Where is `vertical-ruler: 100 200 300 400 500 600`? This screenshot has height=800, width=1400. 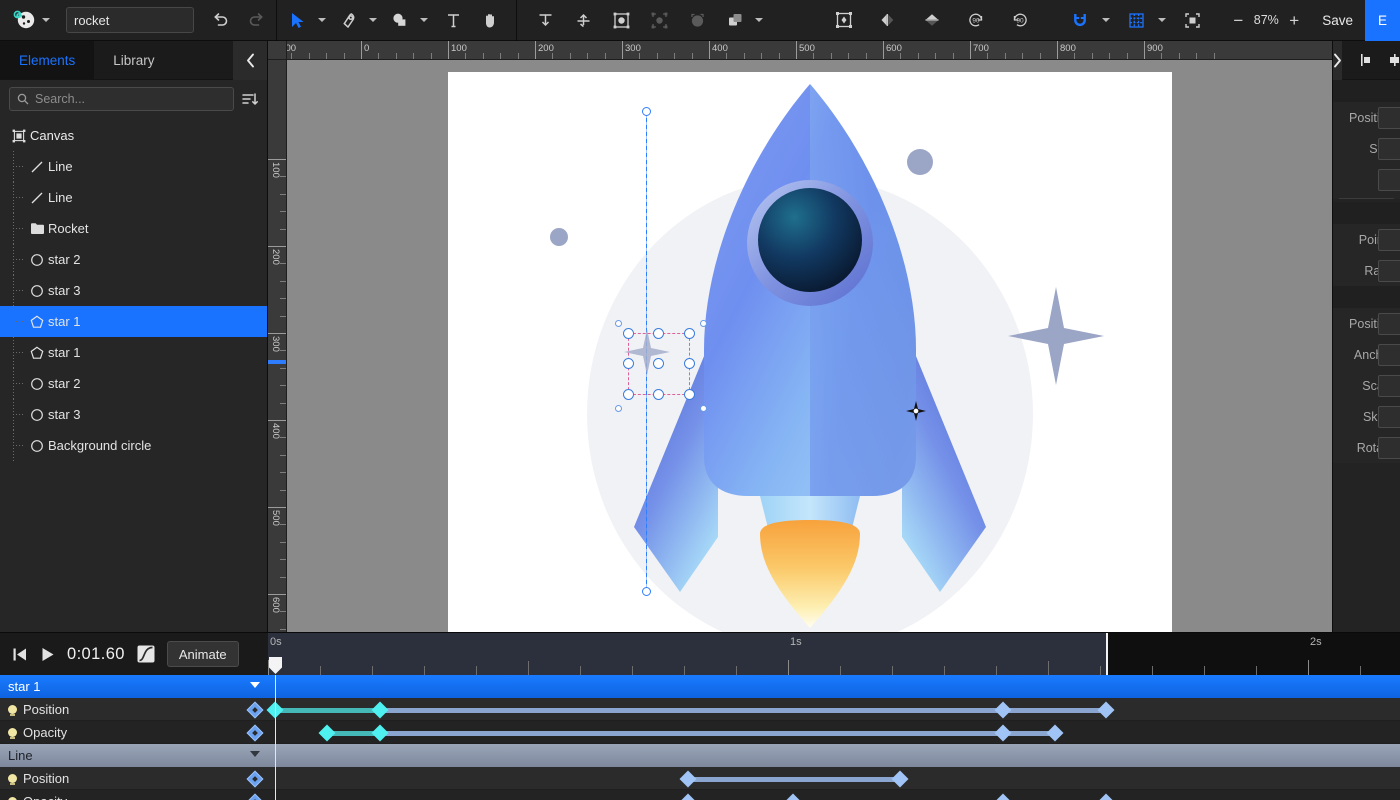 vertical-ruler: 100 200 300 400 500 600 is located at coordinates (277, 346).